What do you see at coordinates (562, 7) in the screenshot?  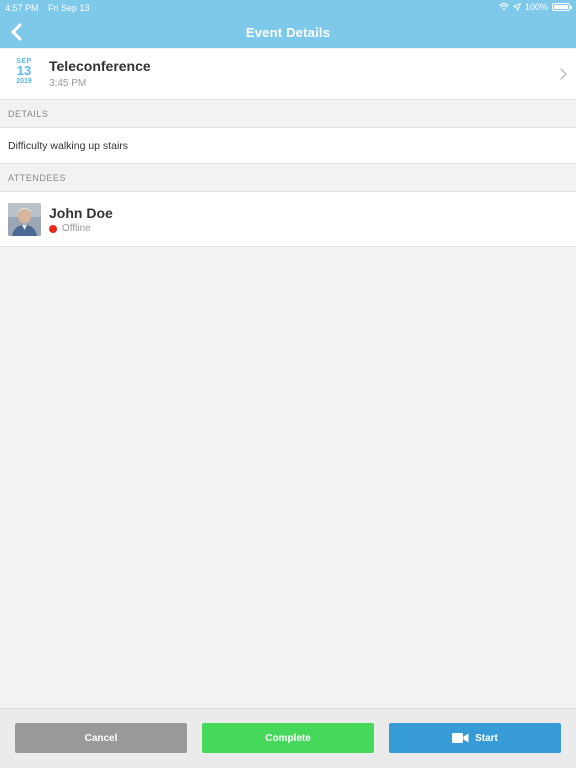 I see `battery-icon` at bounding box center [562, 7].